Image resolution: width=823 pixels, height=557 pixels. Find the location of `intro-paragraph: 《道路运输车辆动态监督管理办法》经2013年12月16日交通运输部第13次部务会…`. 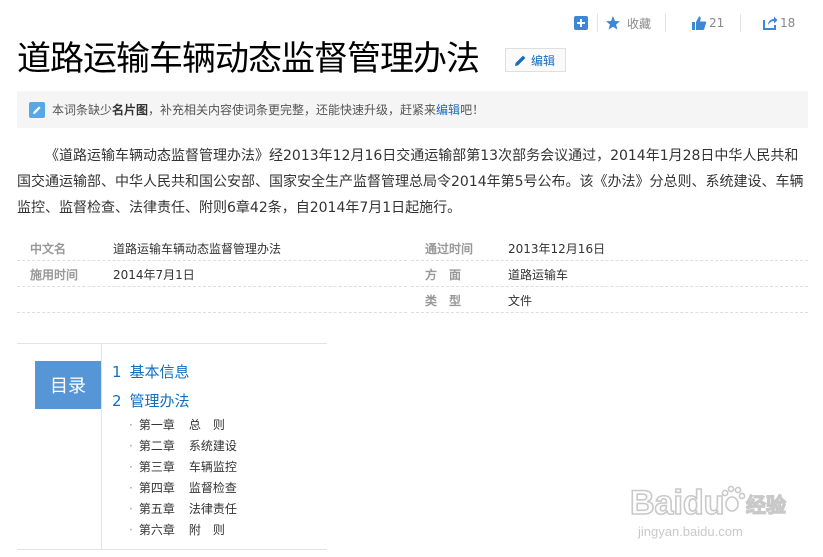

intro-paragraph: 《道路运输车辆动态监督管理办法》经2013年12月16日交通运输部第13次部务会… is located at coordinates (410, 182).